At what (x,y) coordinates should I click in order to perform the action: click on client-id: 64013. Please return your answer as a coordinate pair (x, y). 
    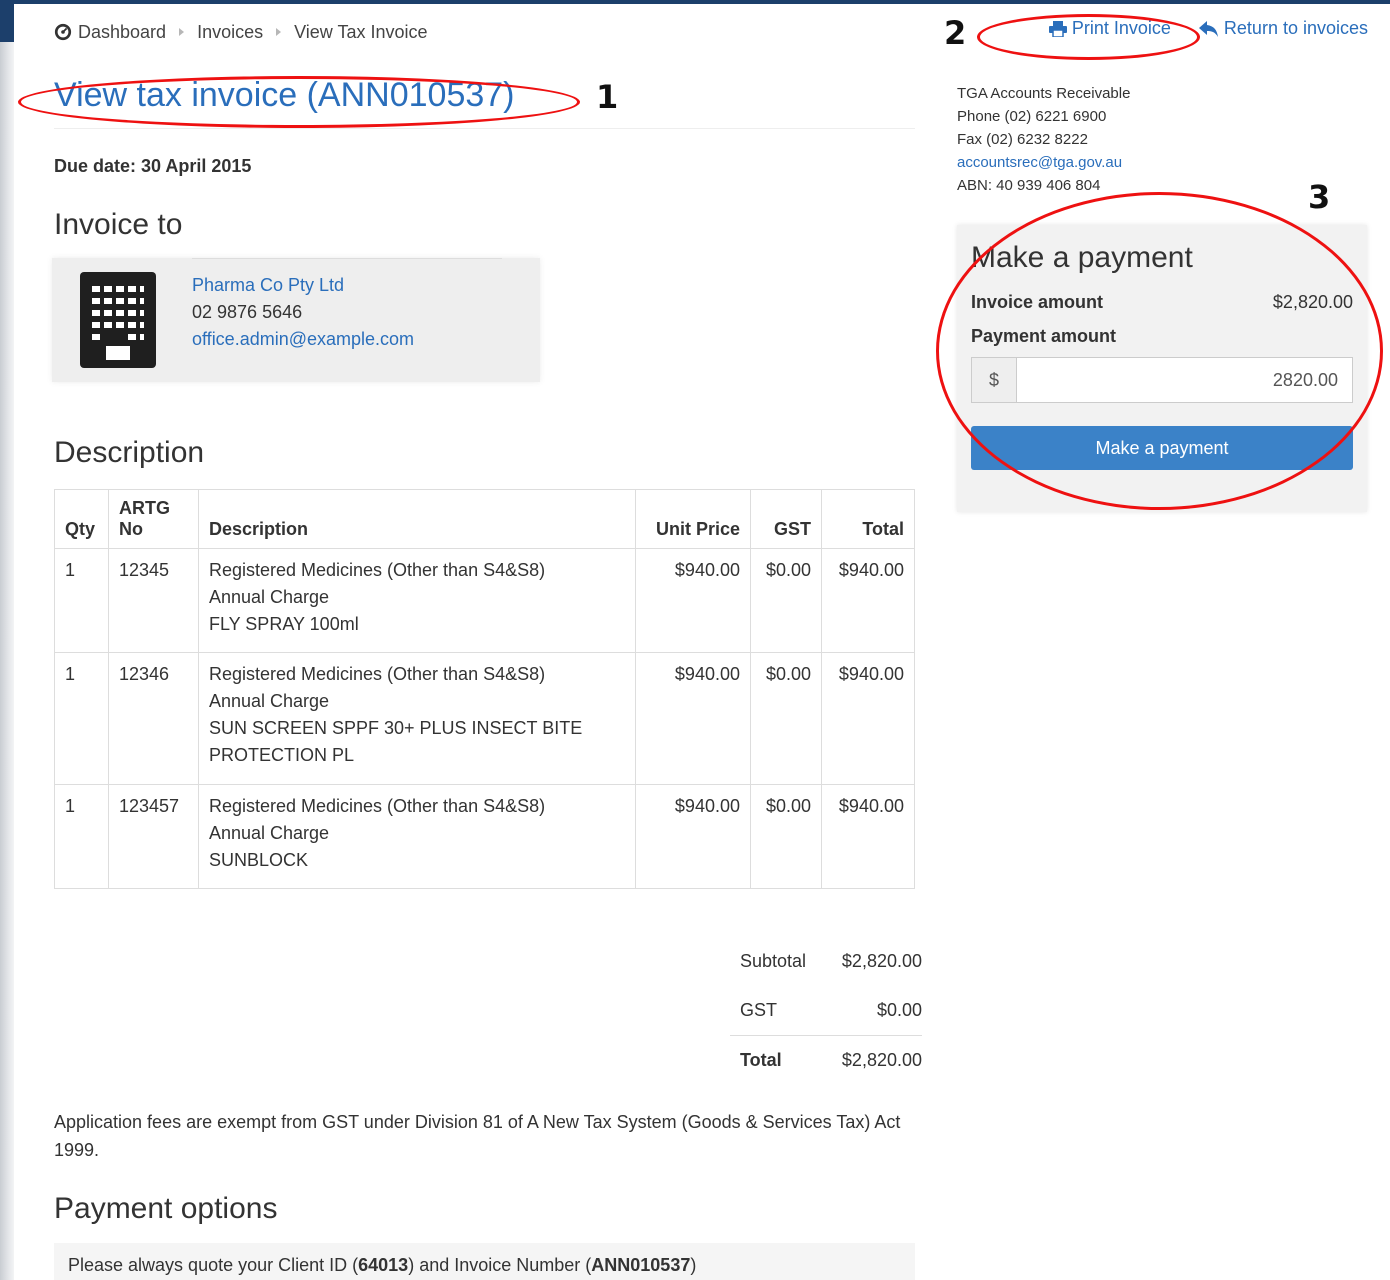
    Looking at the image, I should click on (383, 1265).